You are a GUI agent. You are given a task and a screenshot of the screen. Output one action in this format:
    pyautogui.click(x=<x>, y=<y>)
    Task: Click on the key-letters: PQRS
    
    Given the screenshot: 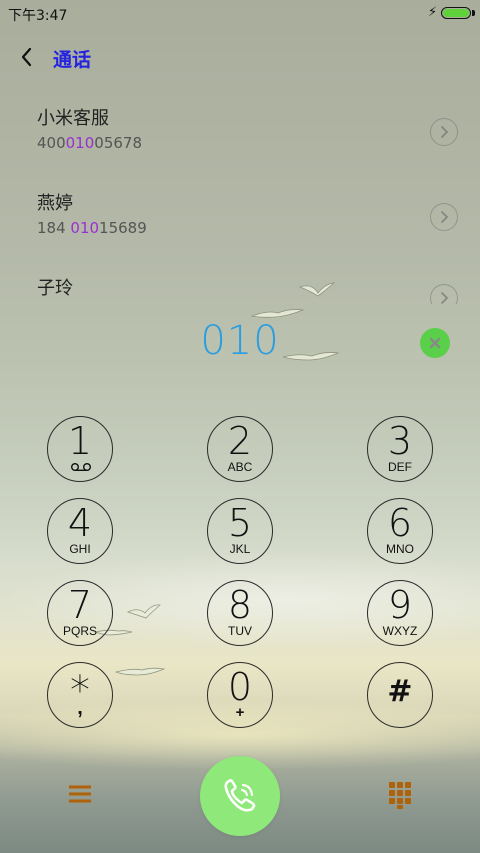 What is the action you would take?
    pyautogui.click(x=79, y=631)
    